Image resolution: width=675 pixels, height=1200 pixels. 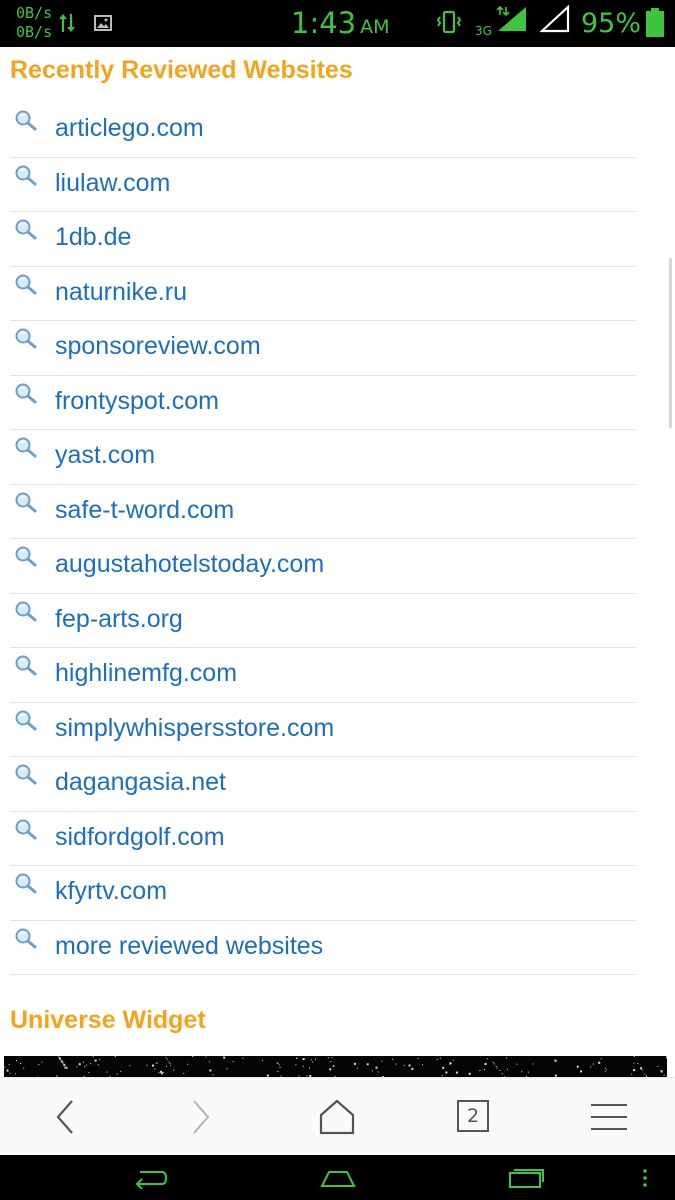 What do you see at coordinates (158, 346) in the screenshot?
I see `website-link: sponsoreview.com` at bounding box center [158, 346].